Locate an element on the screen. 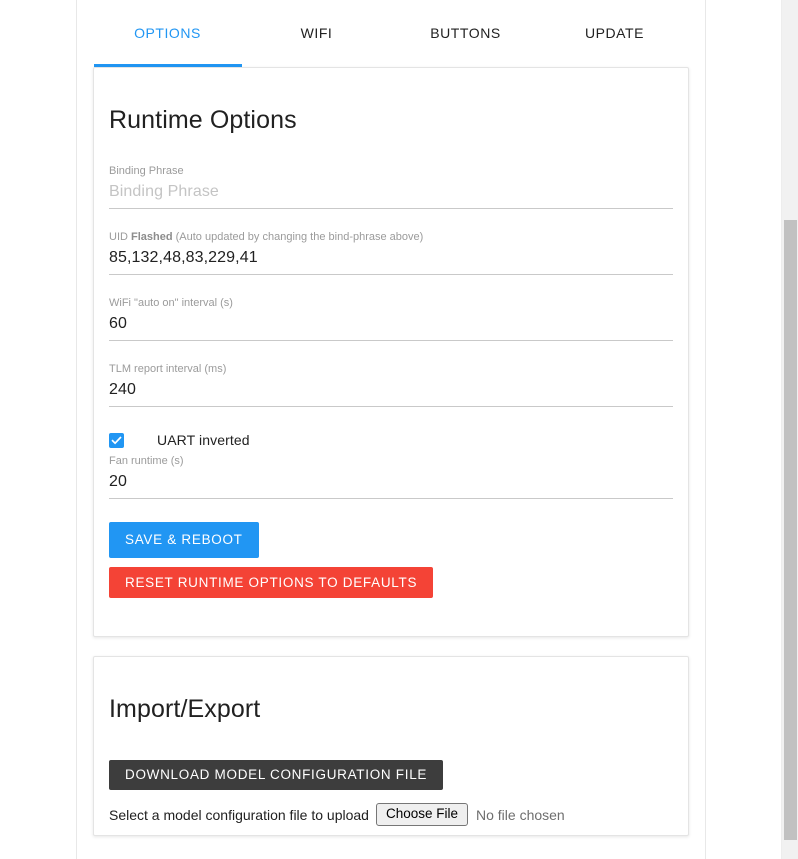 Image resolution: width=798 pixels, height=859 pixels. wifi-auto-on-interval-field: WiFi "auto on" interval (s) 60 is located at coordinates (391, 318).